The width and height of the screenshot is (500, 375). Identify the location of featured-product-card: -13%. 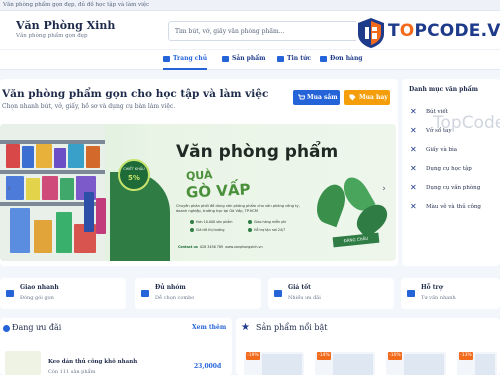
(477, 363).